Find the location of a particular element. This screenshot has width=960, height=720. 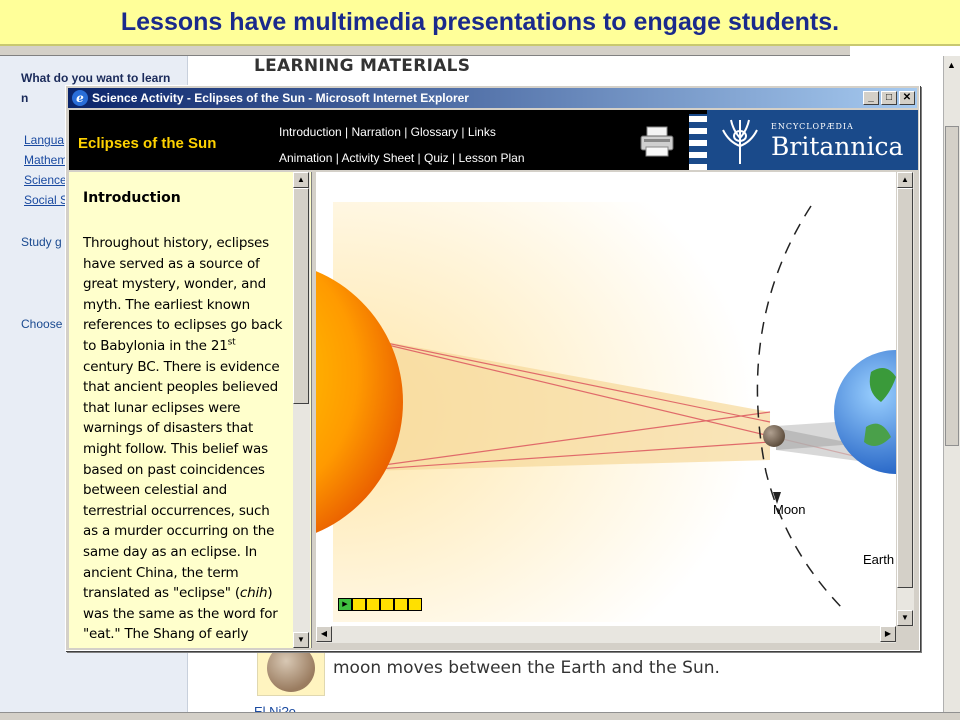

nav-glossary: Glossary is located at coordinates (434, 132).